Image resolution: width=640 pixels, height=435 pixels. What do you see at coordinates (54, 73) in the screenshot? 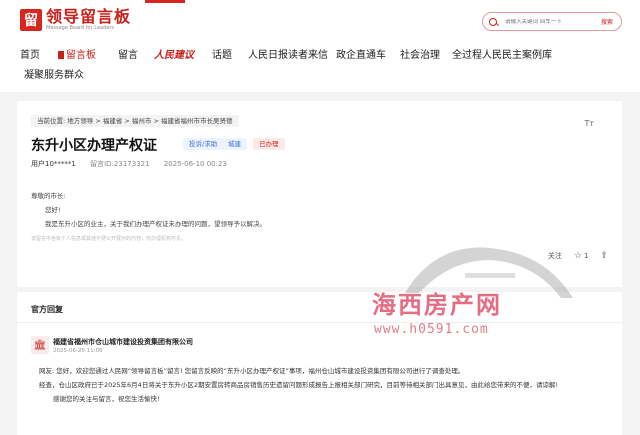
I see `nav-serve-masses: 凝聚服务群众` at bounding box center [54, 73].